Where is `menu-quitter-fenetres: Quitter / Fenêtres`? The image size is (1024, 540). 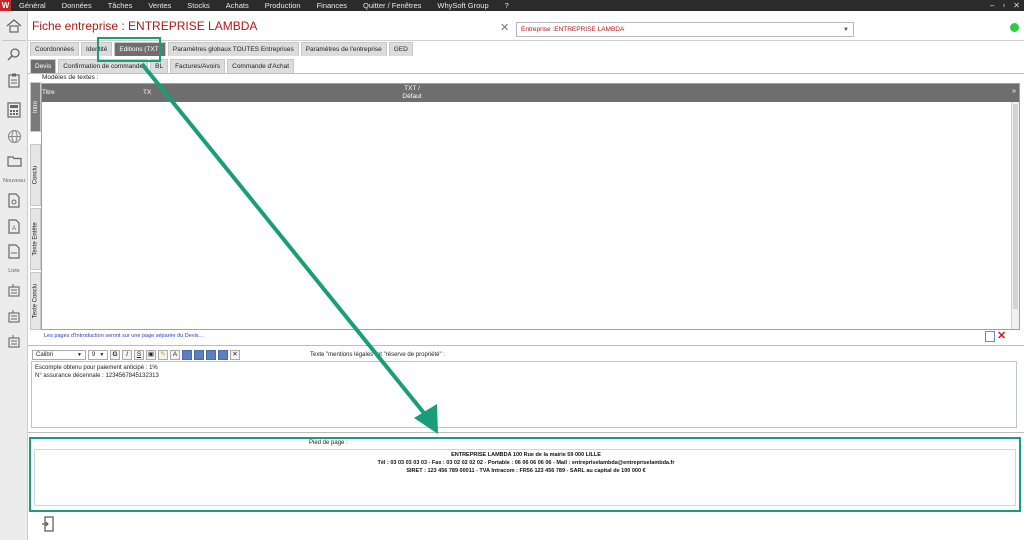
menu-quitter-fenetres: Quitter / Fenêtres is located at coordinates (392, 5).